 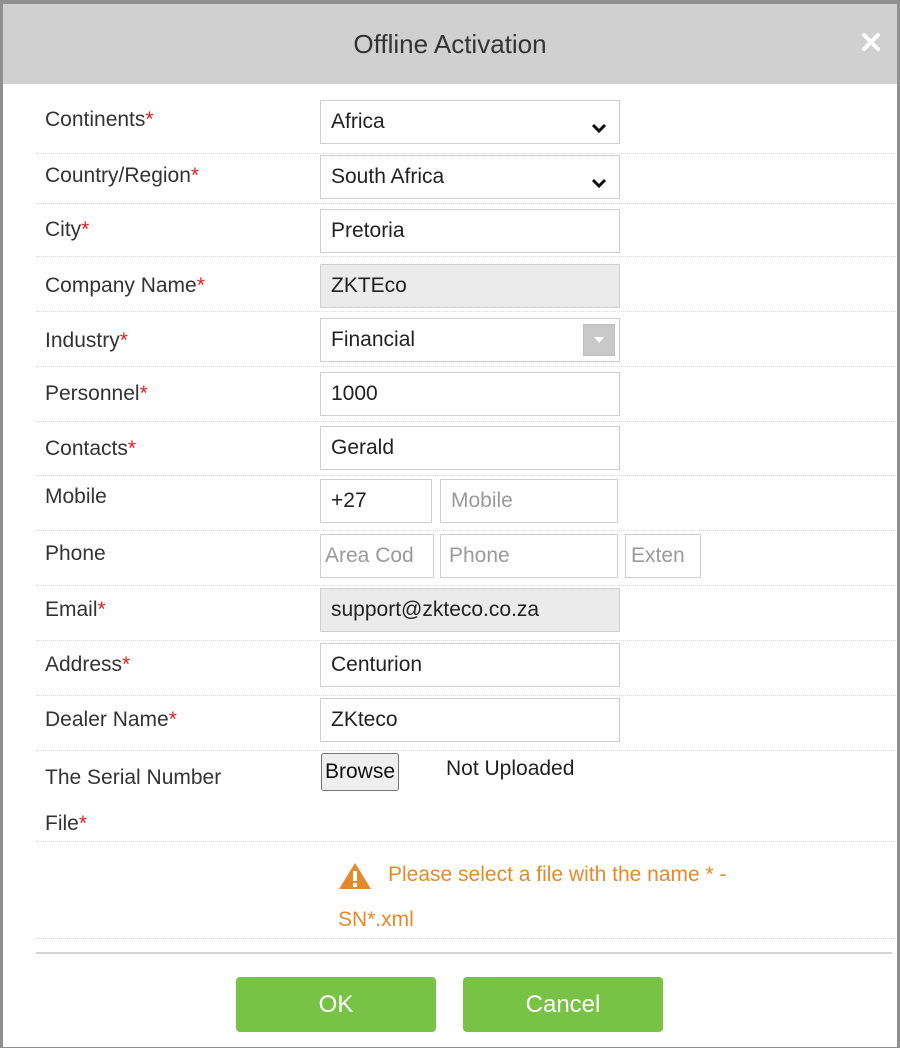 I want to click on company-row: Company Name* ZKTEco, so click(x=466, y=284).